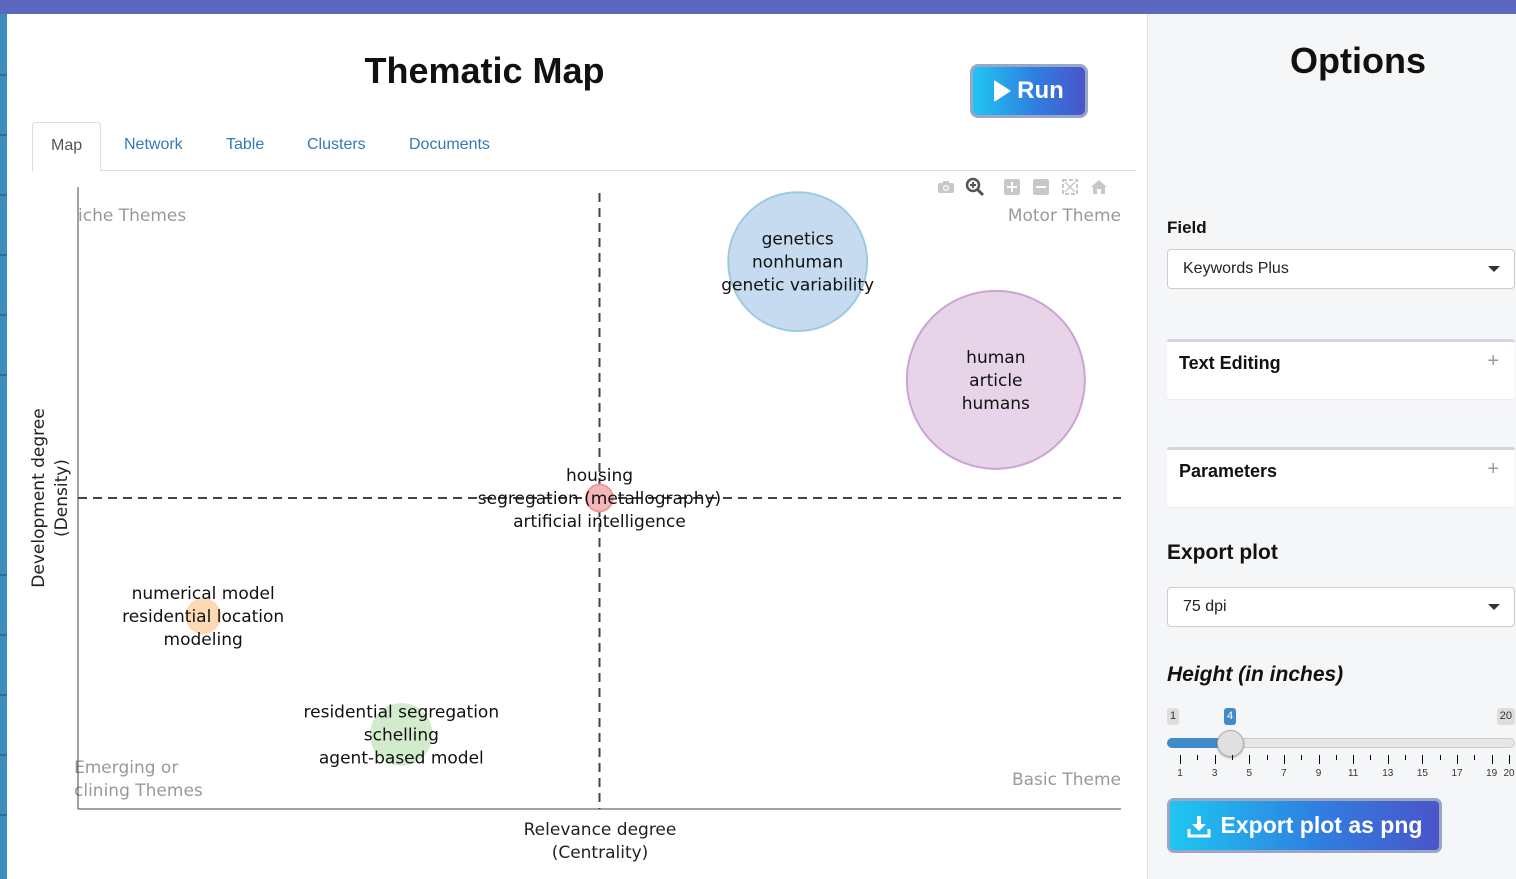  What do you see at coordinates (1205, 606) in the screenshot?
I see `dpi-select-value: 75 dpi` at bounding box center [1205, 606].